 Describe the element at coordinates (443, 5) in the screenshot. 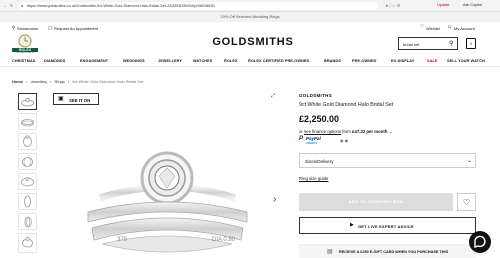

I see `update-button: Update` at that location.